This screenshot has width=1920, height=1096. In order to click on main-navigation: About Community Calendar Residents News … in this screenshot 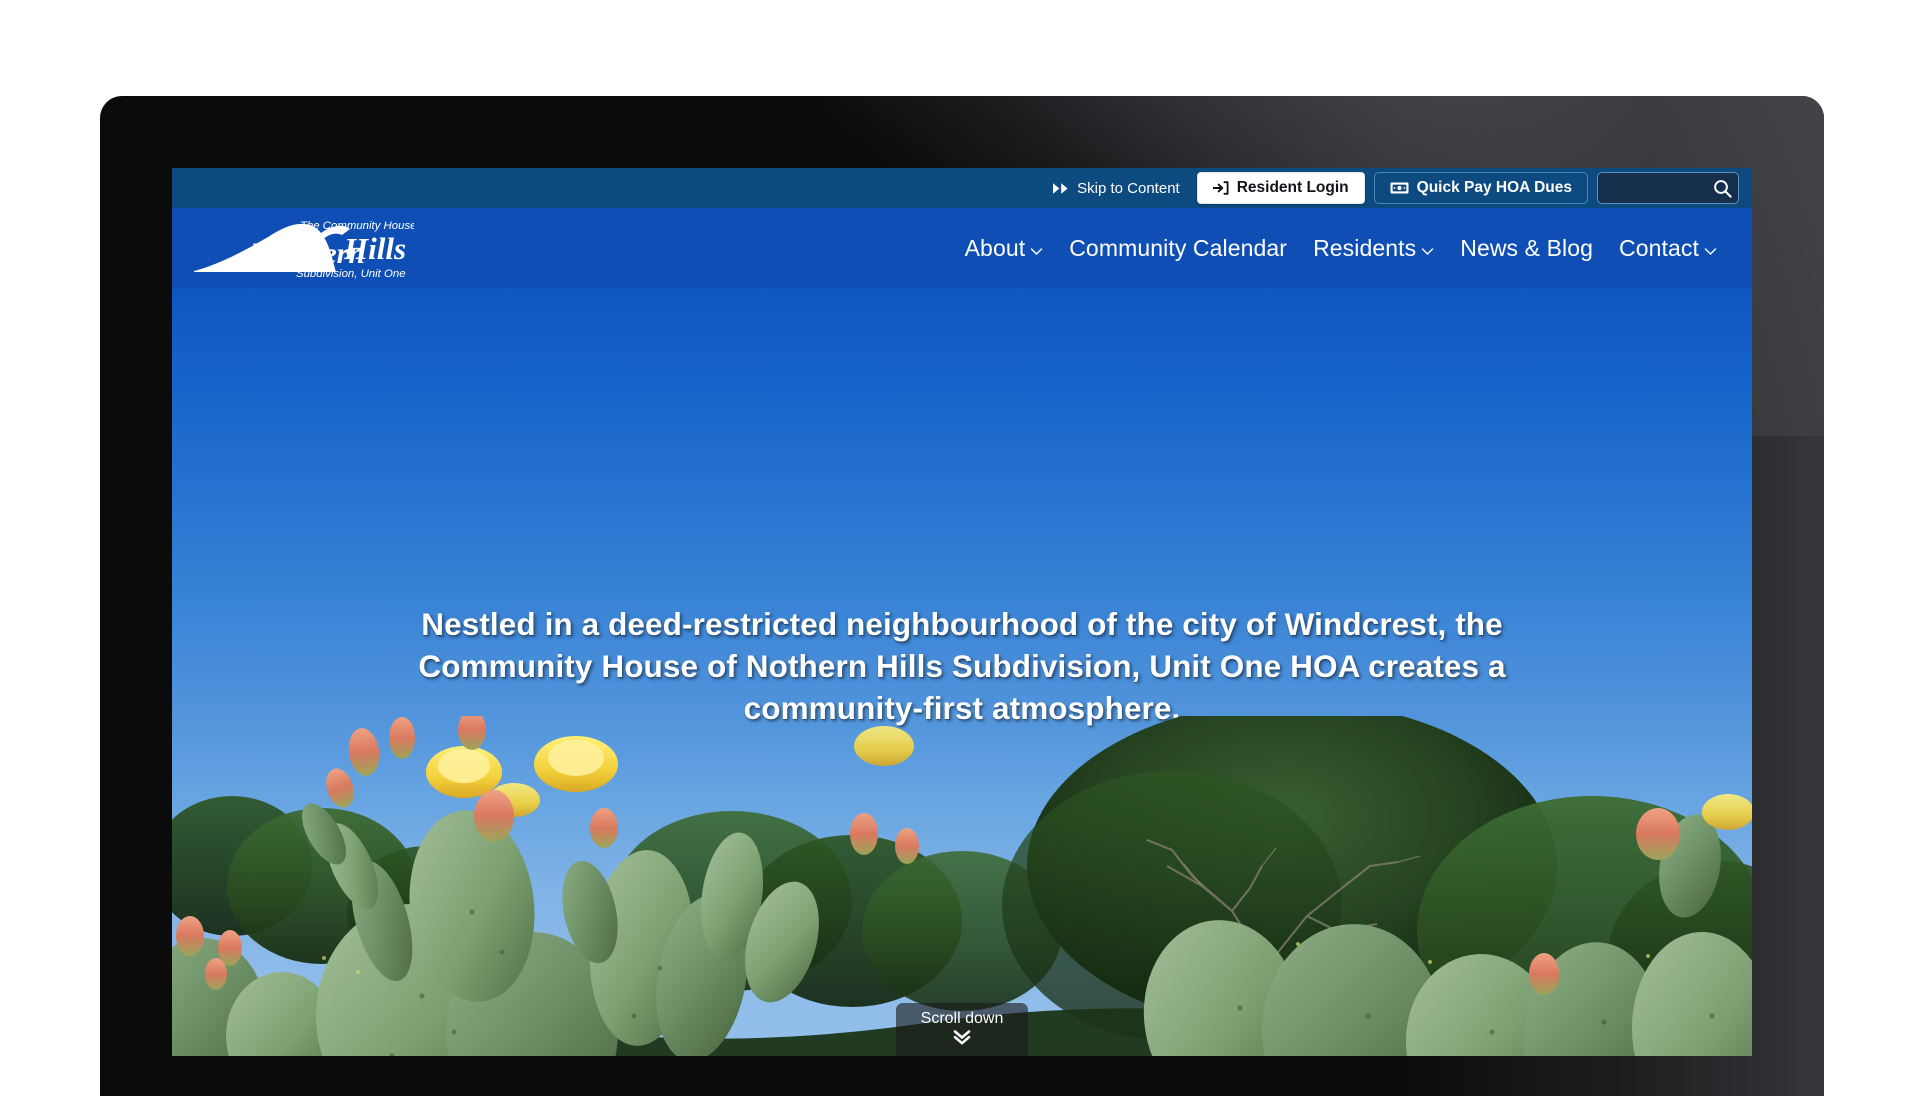, I will do `click(1344, 248)`.